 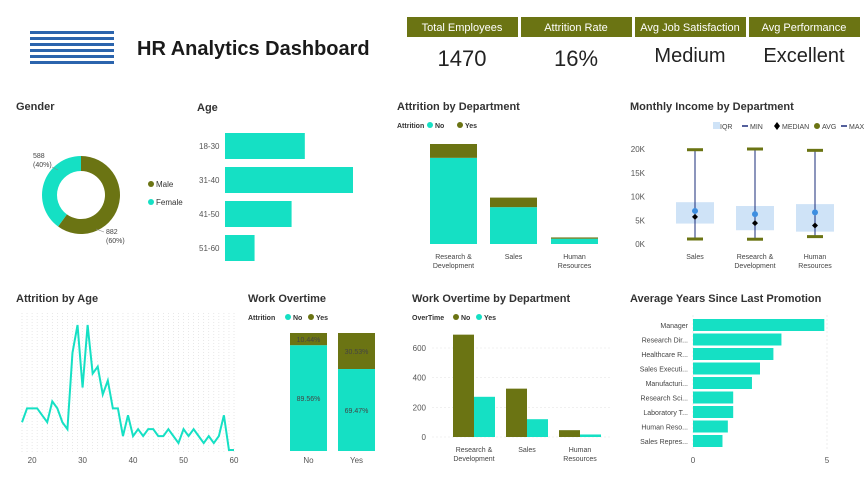 What do you see at coordinates (209, 214) in the screenshot?
I see `tick-label: 41-50` at bounding box center [209, 214].